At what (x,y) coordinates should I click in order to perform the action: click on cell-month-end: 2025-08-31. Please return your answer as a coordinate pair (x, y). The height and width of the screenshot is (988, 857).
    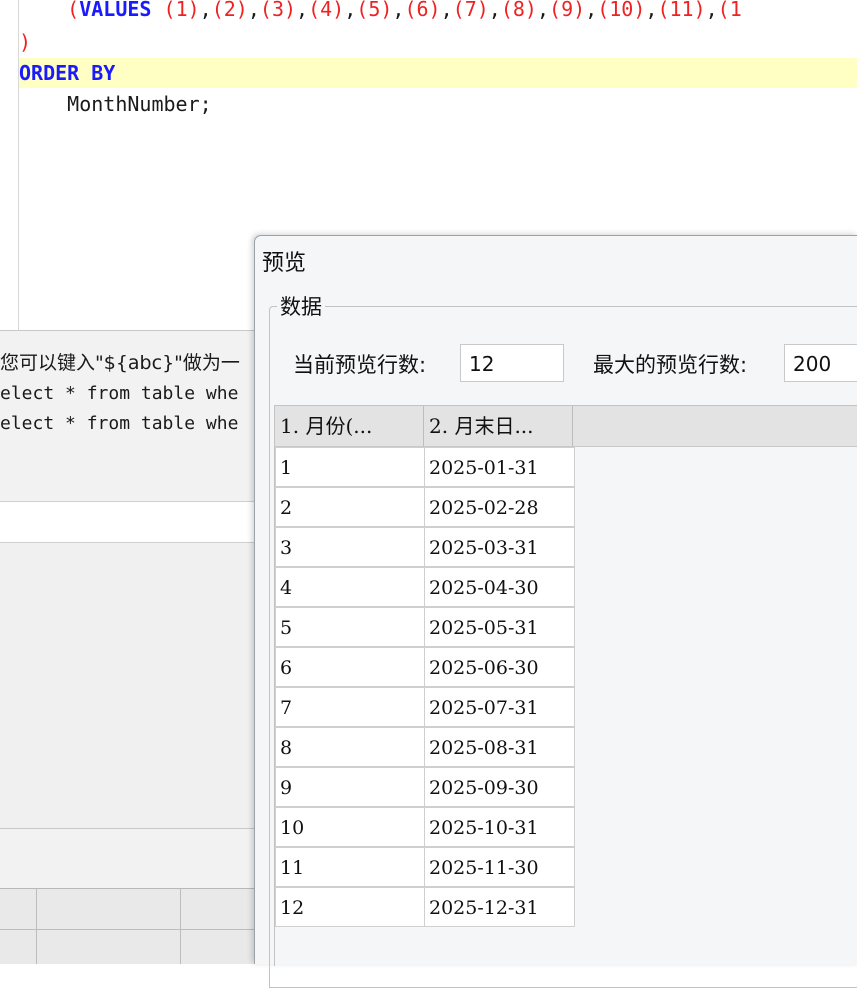
    Looking at the image, I should click on (499, 747).